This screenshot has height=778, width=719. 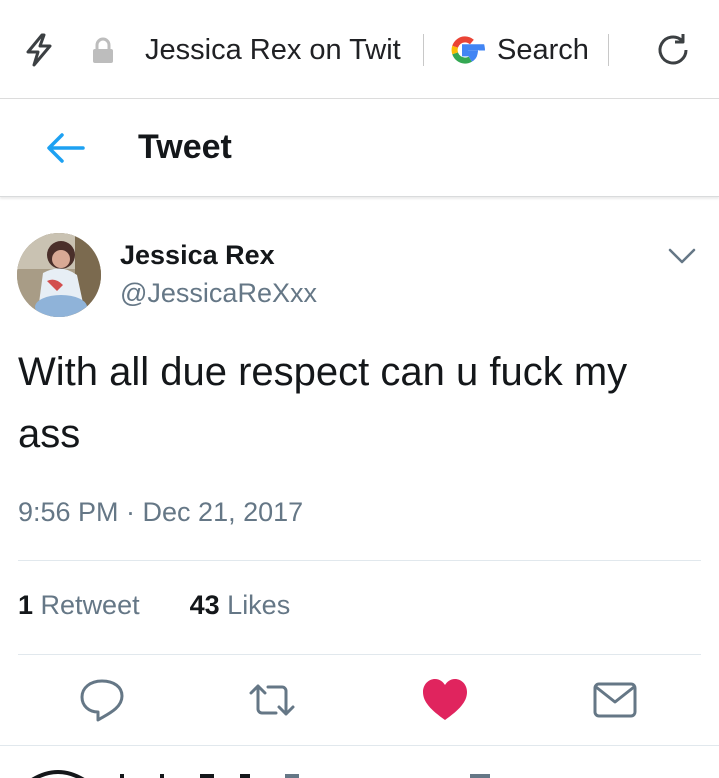 I want to click on address-bar-title: Jessica Rex on Twit, so click(x=276, y=50).